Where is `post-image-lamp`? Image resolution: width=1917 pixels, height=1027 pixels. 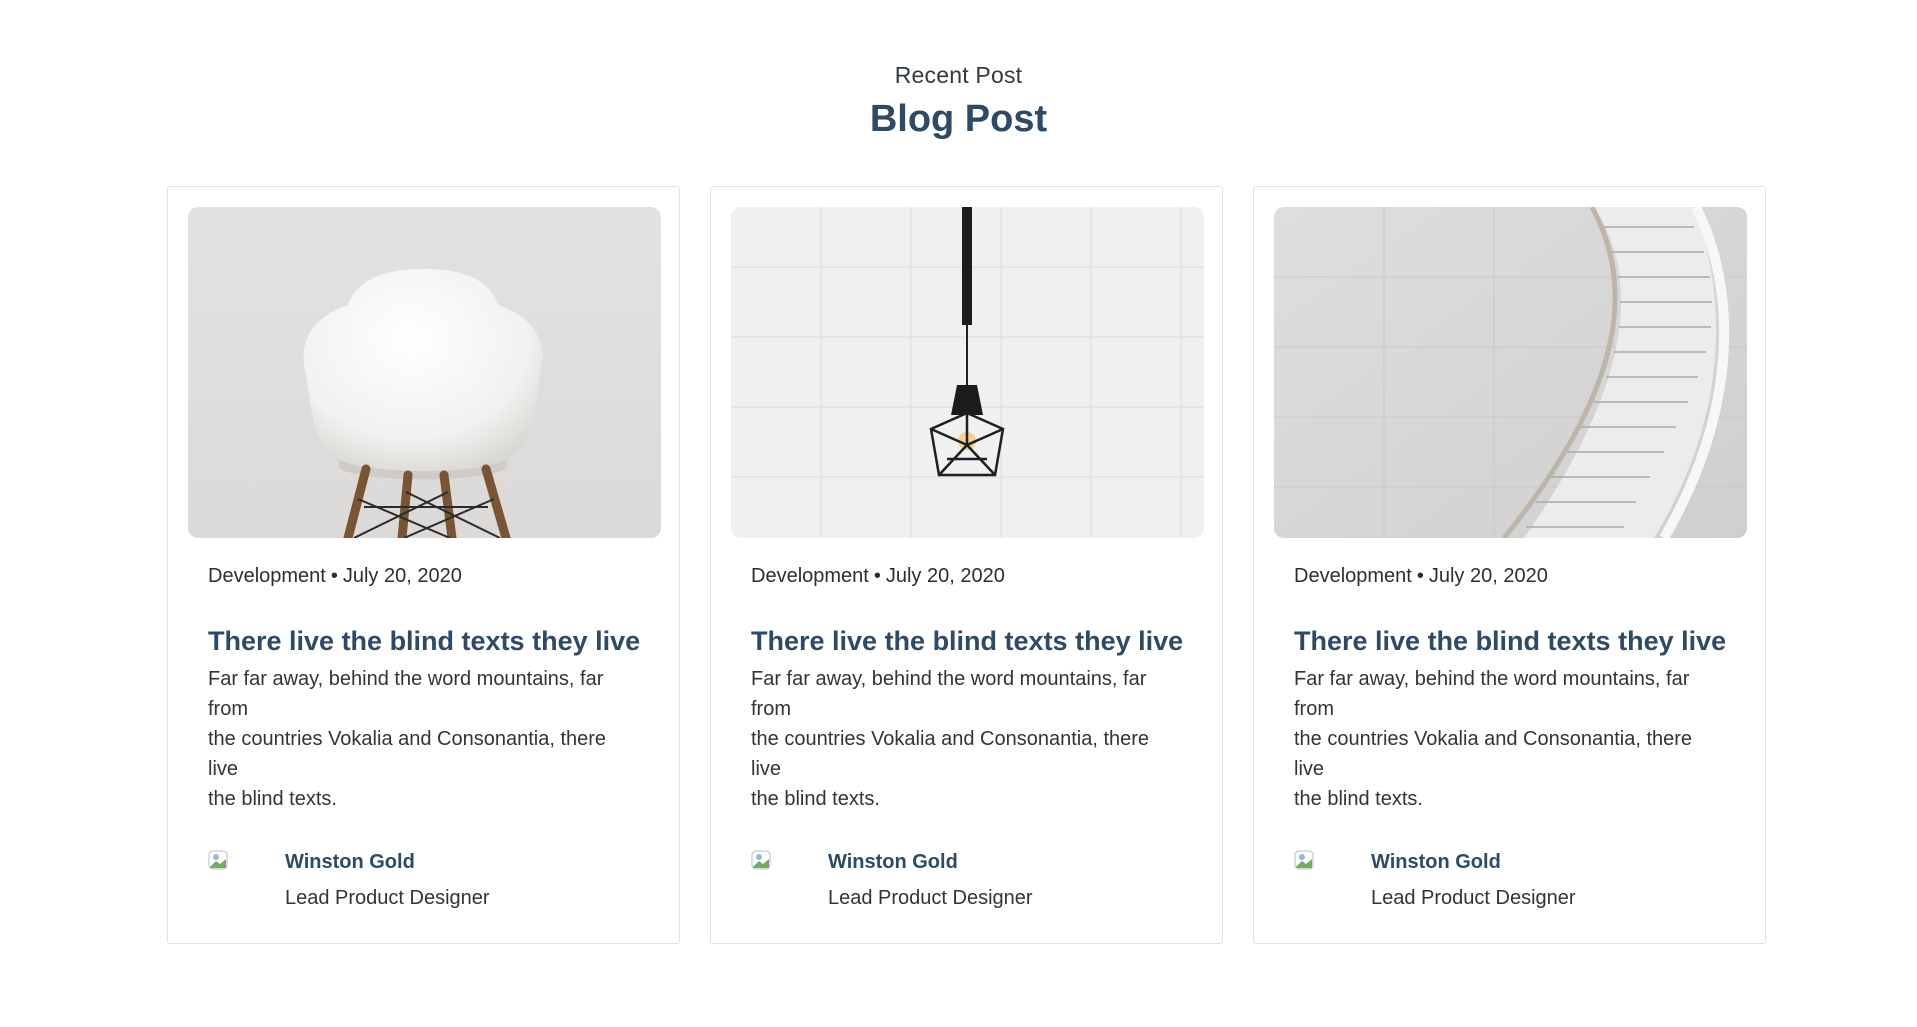 post-image-lamp is located at coordinates (967, 372).